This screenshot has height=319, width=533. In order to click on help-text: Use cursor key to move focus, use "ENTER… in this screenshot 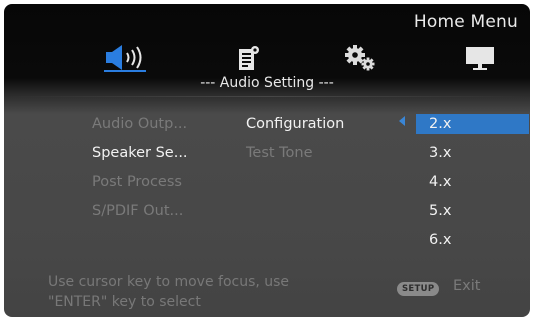, I will do `click(198, 292)`.